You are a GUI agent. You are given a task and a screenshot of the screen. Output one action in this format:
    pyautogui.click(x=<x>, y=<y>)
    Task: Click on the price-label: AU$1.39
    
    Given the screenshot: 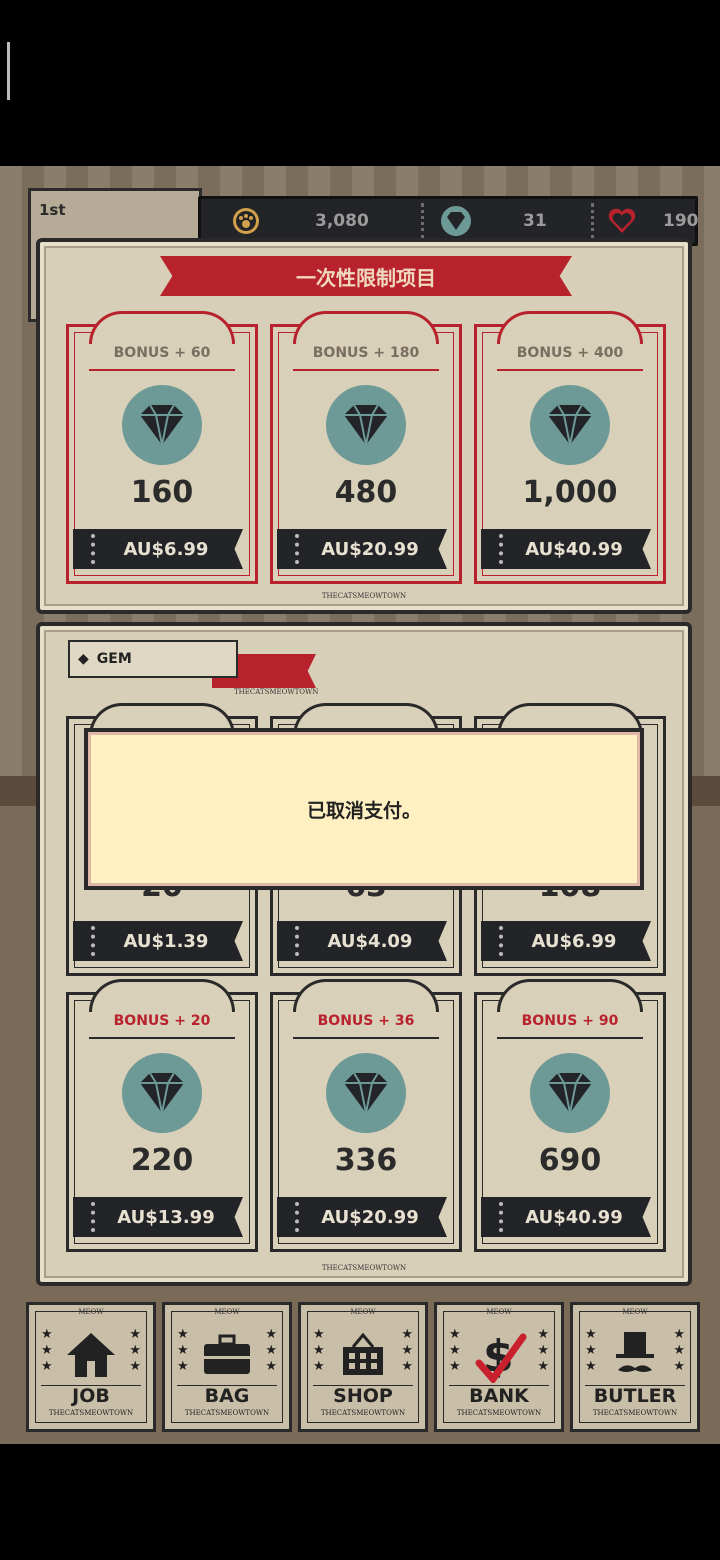 What is the action you would take?
    pyautogui.click(x=166, y=941)
    